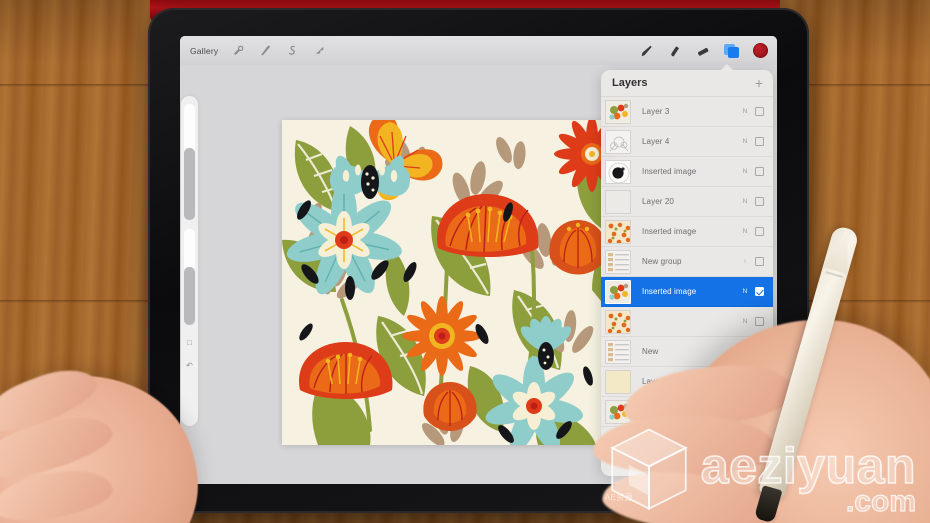 This screenshot has width=930, height=523. What do you see at coordinates (687, 112) in the screenshot?
I see `layer-row: Layer 3 N` at bounding box center [687, 112].